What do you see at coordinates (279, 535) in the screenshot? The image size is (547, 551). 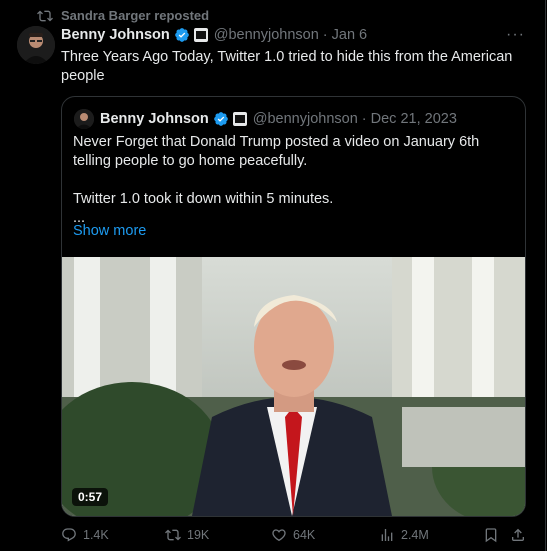 I see `heart-icon` at bounding box center [279, 535].